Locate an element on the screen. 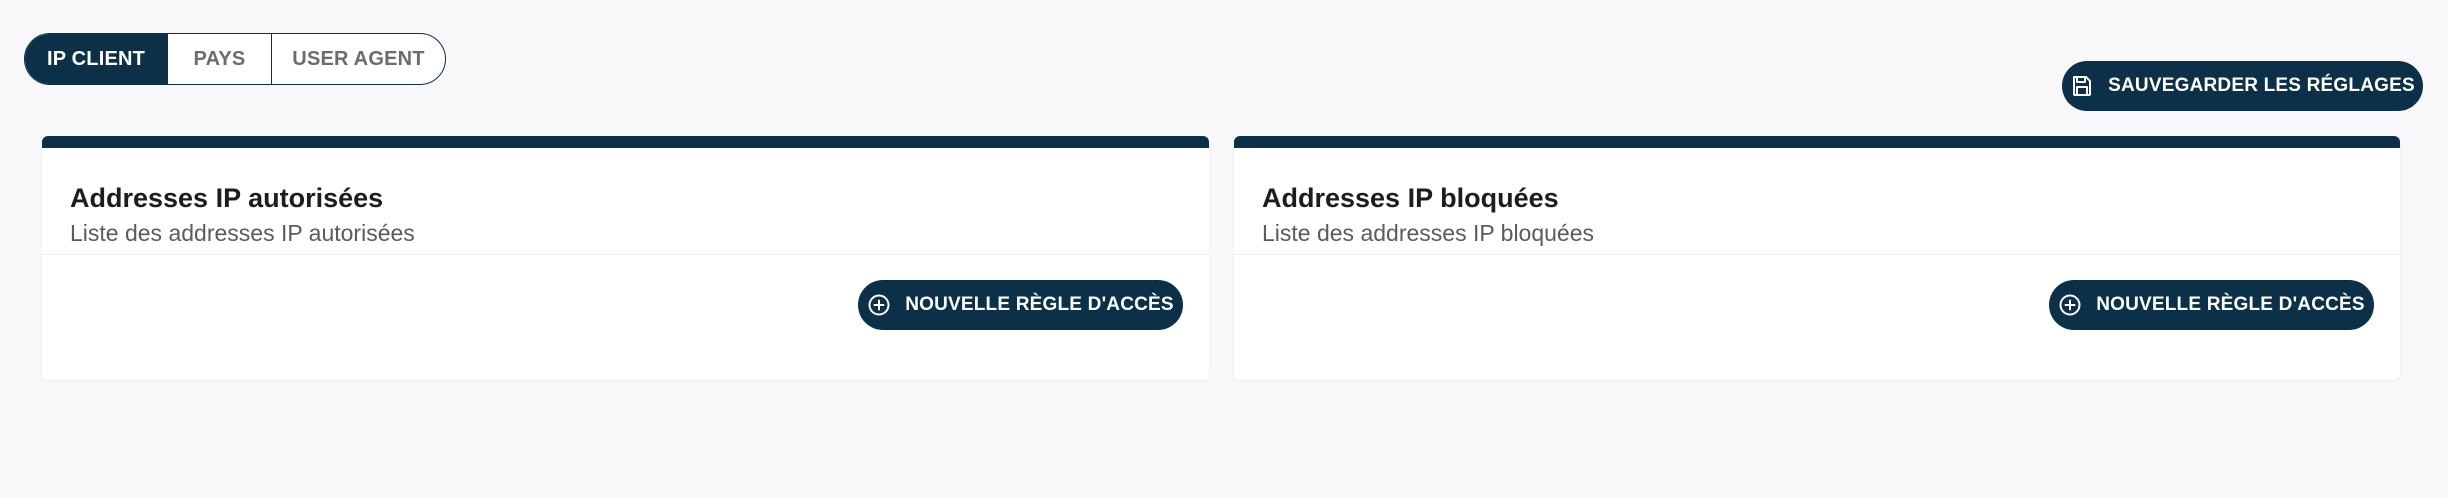 This screenshot has height=498, width=2448. card-subtitle: Liste des addresses IP autorisées is located at coordinates (242, 232).